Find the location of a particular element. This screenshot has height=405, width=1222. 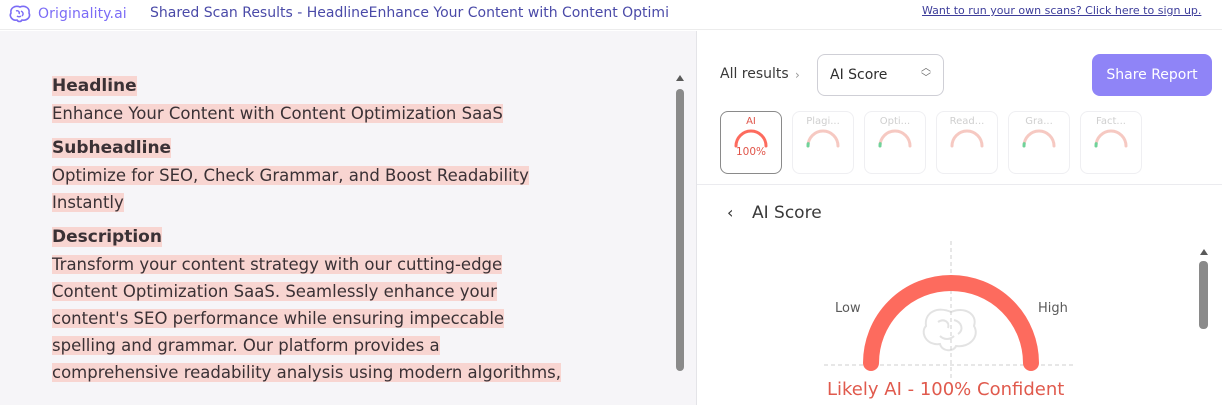

tab-ai: AI 100% is located at coordinates (751, 142).